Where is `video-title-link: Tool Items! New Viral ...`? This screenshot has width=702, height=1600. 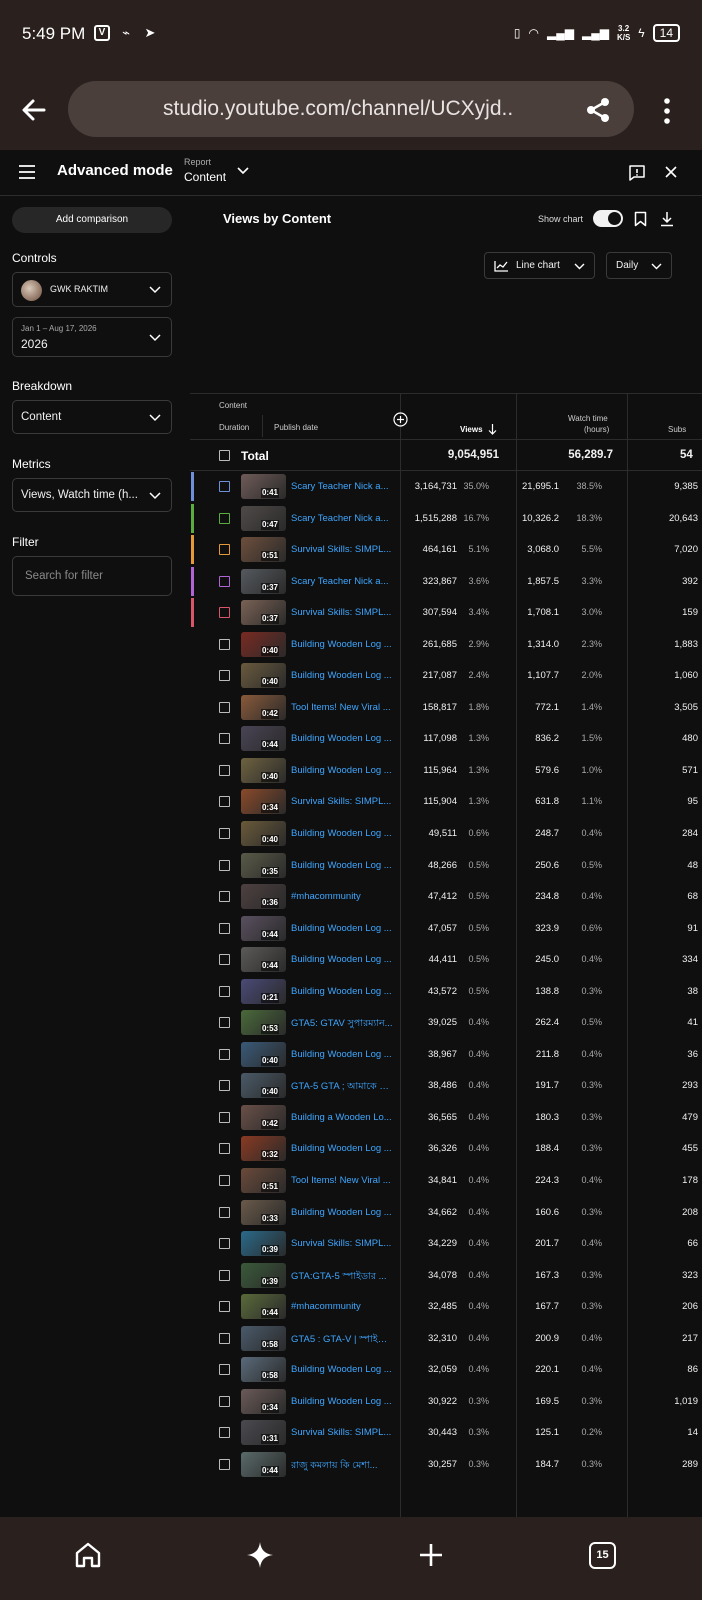 video-title-link: Tool Items! New Viral ... is located at coordinates (342, 1180).